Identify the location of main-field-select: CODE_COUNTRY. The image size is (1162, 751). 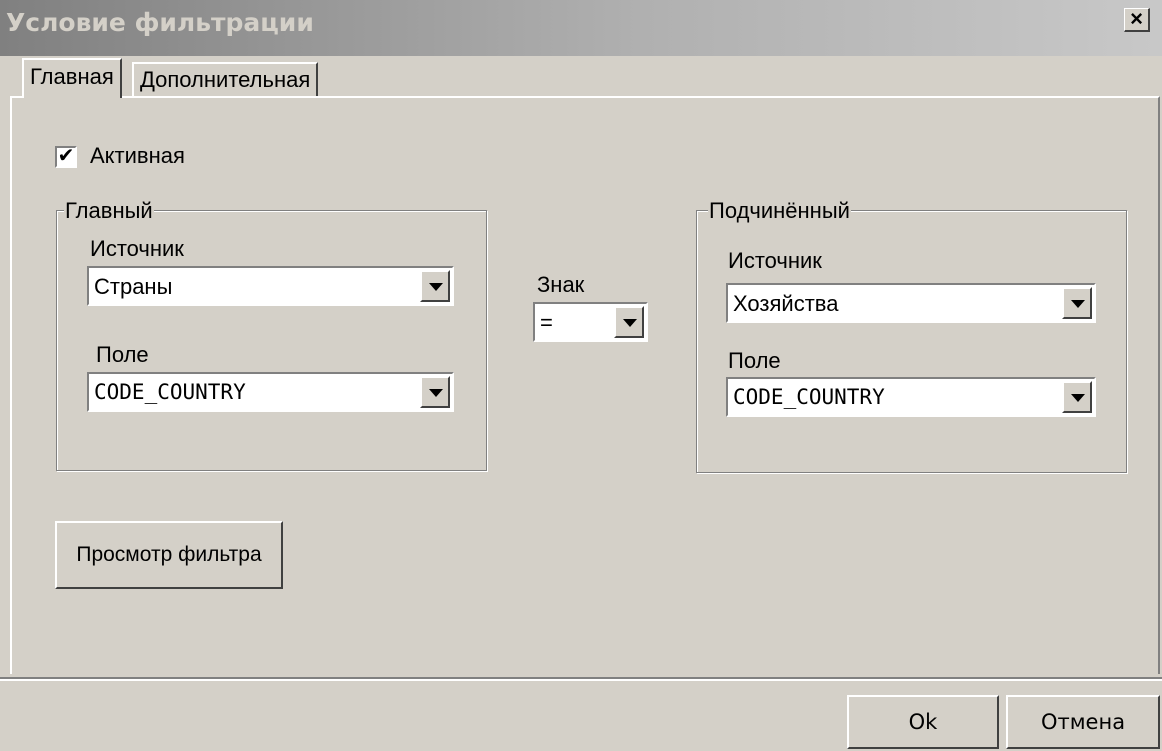
(270, 392).